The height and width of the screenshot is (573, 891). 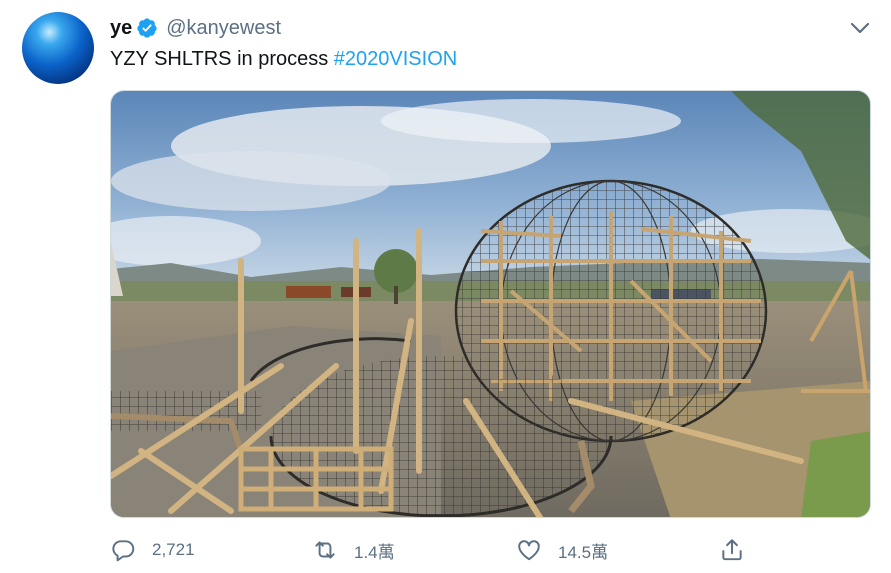 What do you see at coordinates (223, 28) in the screenshot?
I see `user-handle: @kanyewest` at bounding box center [223, 28].